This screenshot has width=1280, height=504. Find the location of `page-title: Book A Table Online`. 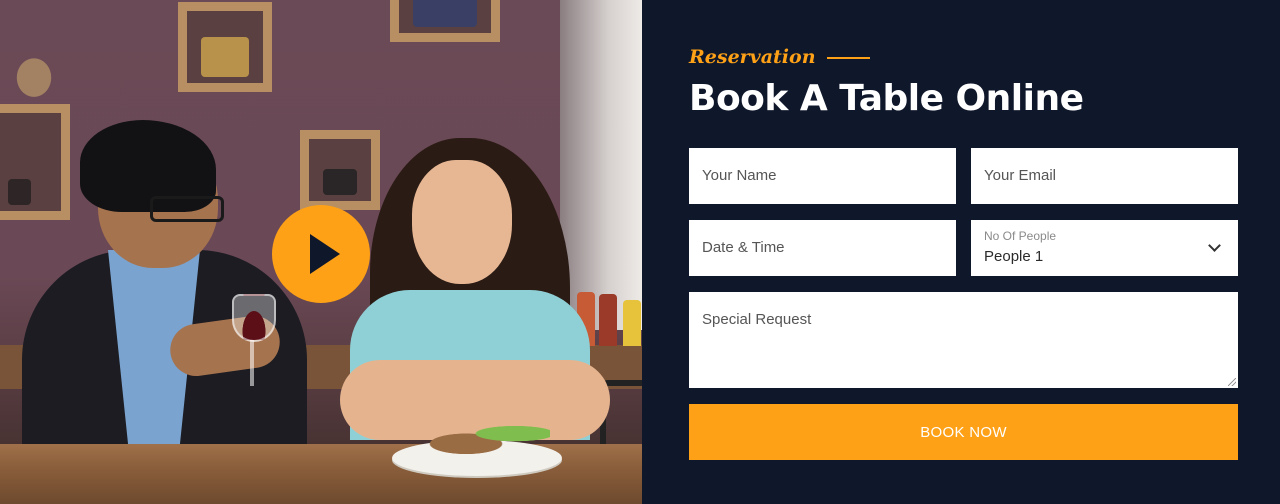

page-title: Book A Table Online is located at coordinates (886, 98).